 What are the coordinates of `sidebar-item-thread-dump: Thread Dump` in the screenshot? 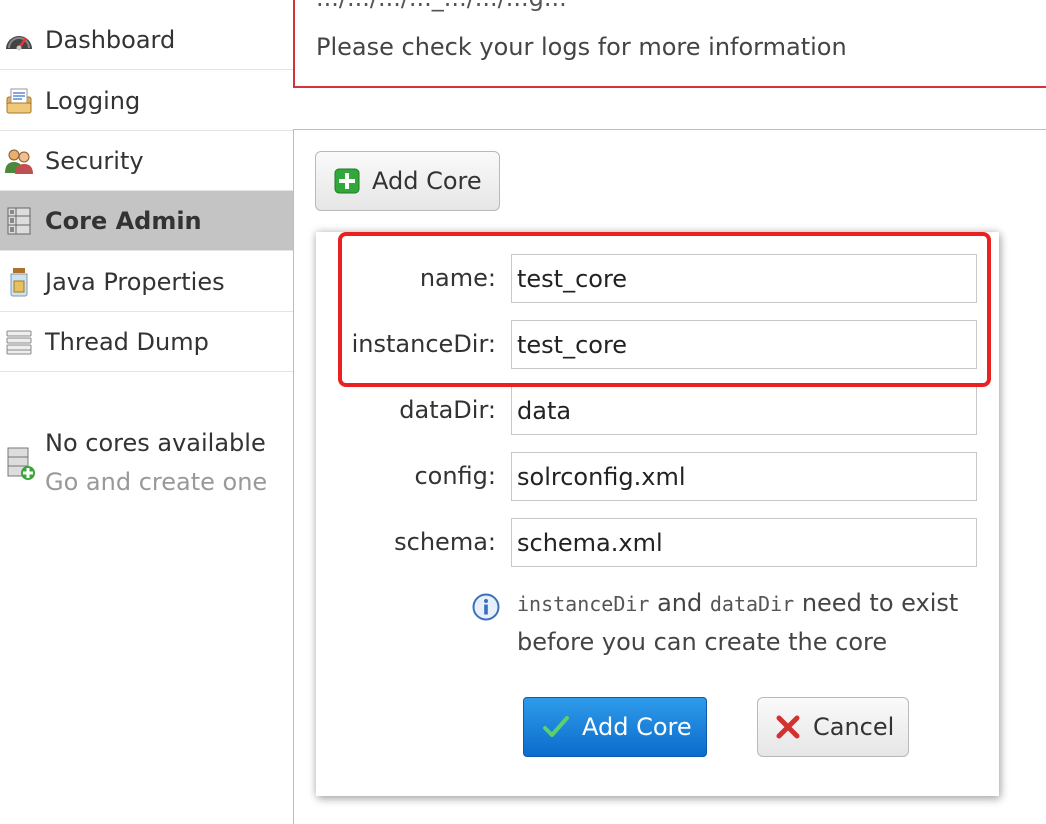 It's located at (146, 342).